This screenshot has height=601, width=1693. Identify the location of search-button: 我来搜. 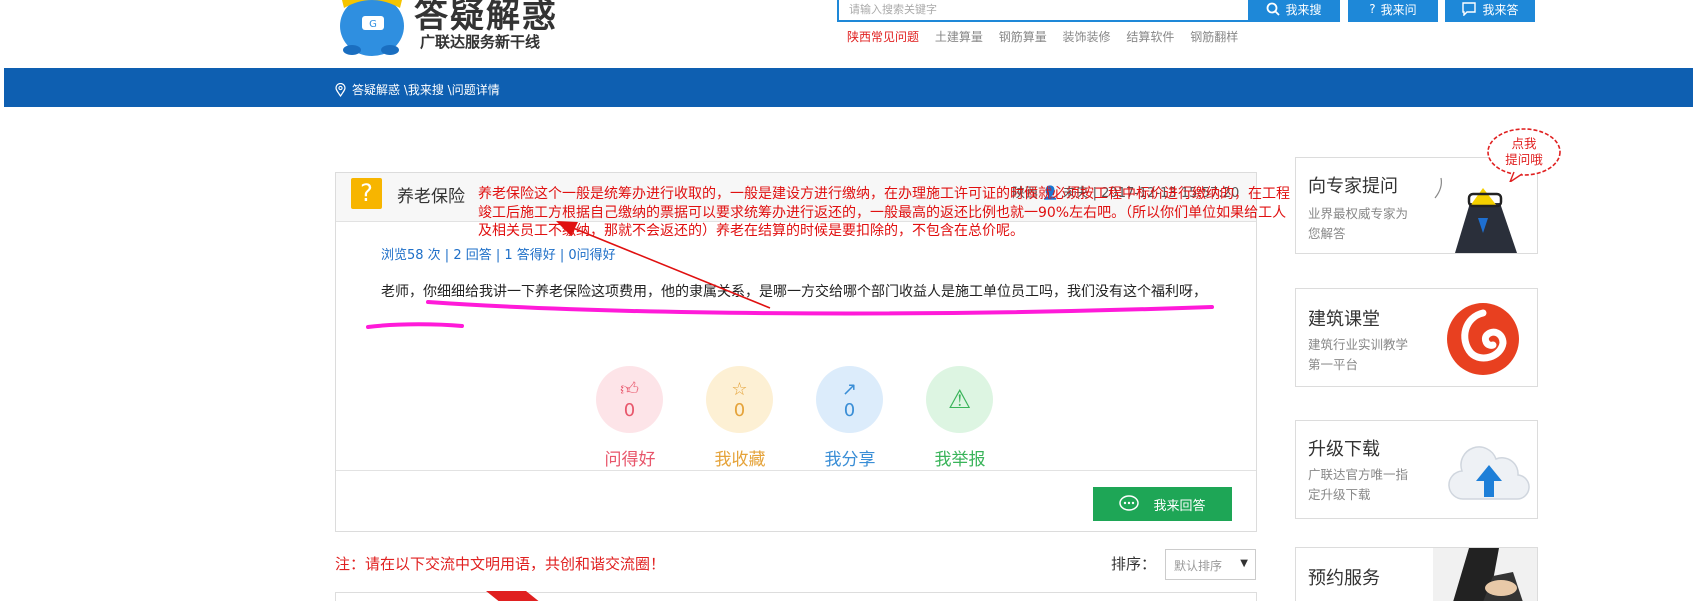
(1294, 11).